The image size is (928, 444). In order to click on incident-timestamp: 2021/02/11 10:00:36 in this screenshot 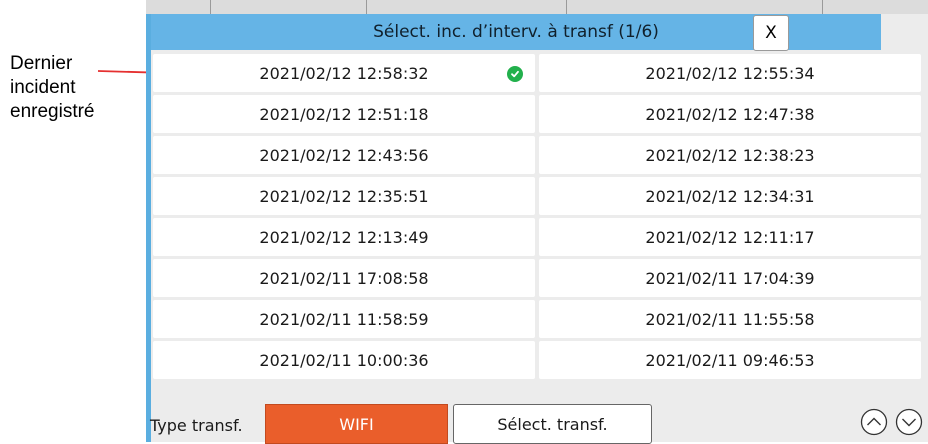, I will do `click(344, 360)`.